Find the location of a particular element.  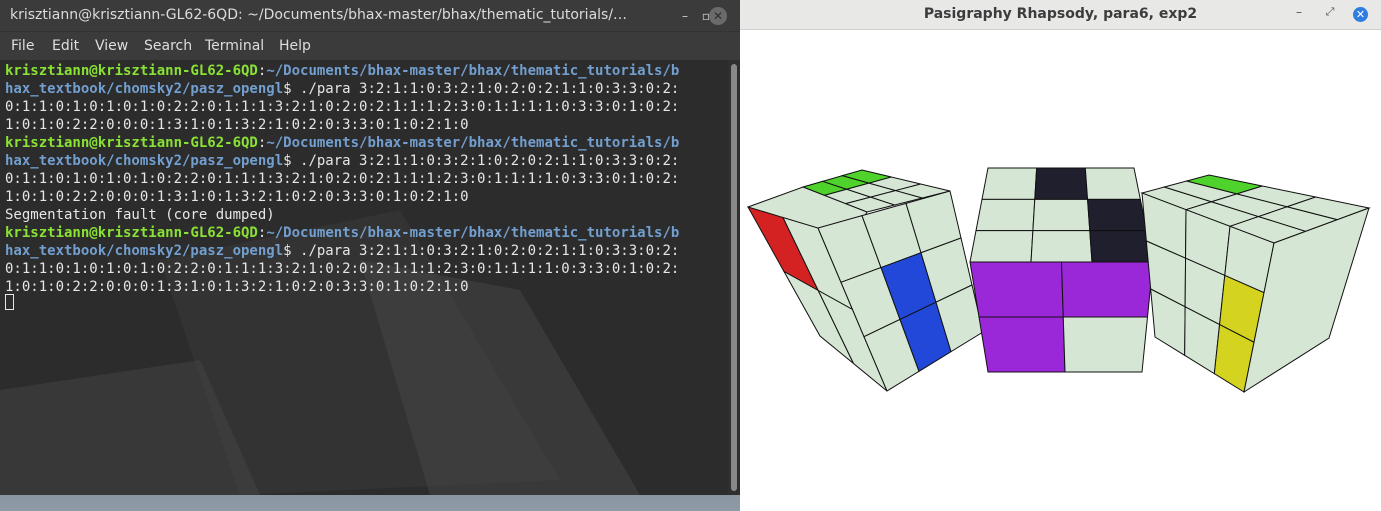

menu-view: View is located at coordinates (111, 46).